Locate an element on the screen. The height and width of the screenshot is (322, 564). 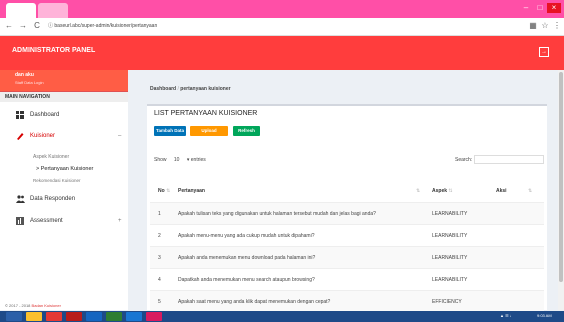
dashboard-icon is located at coordinates (20, 115).